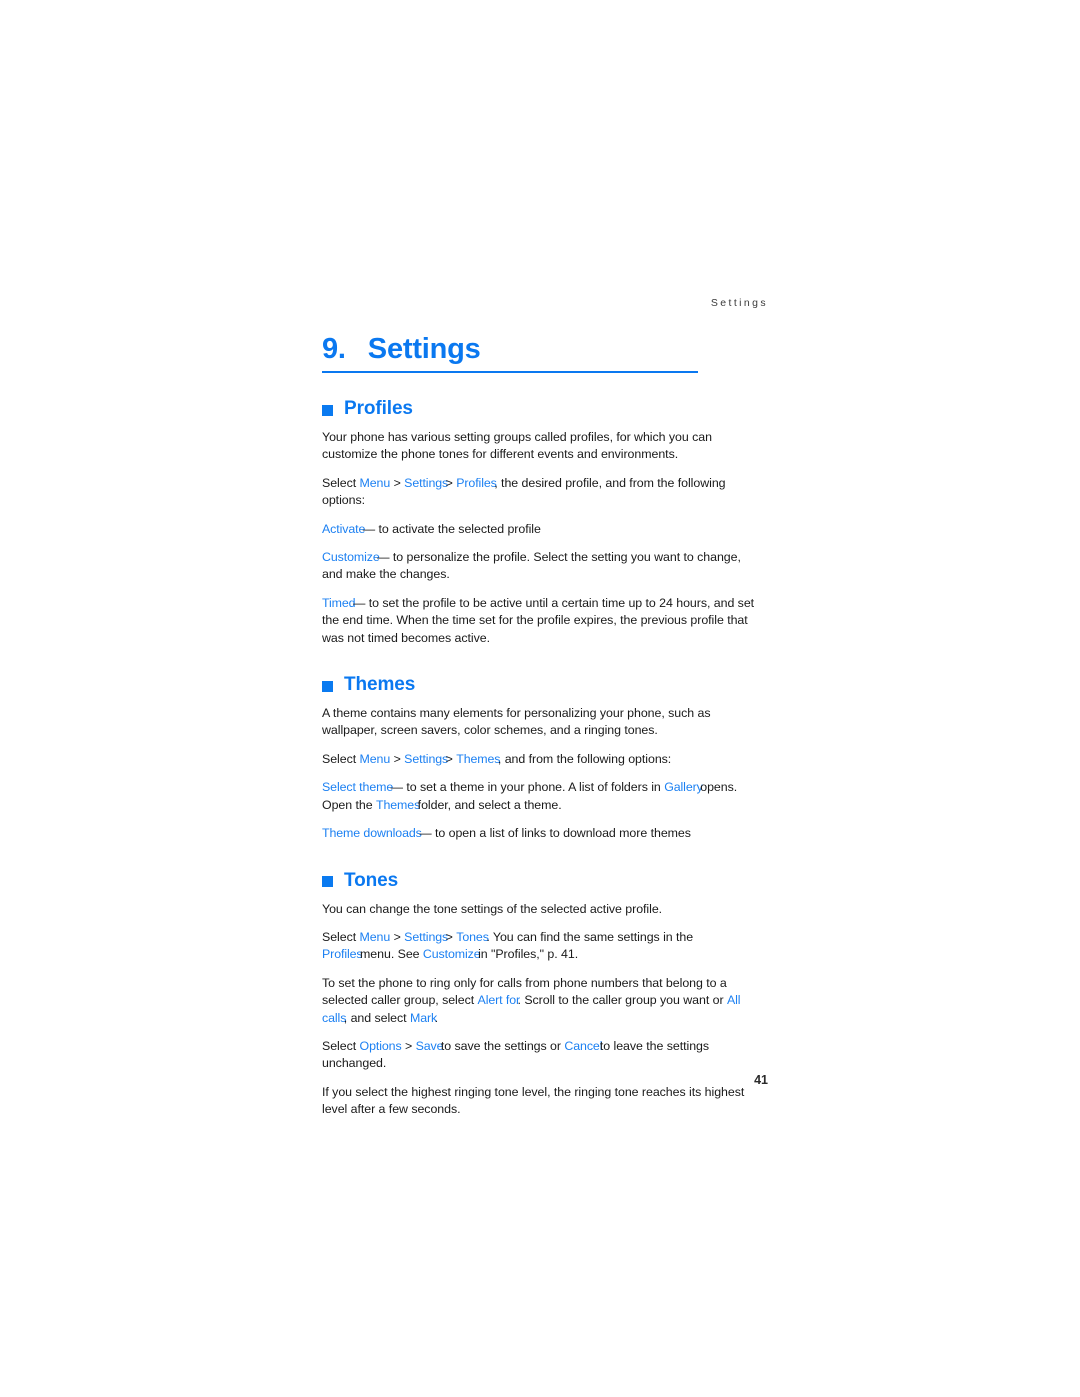 The height and width of the screenshot is (1397, 1080). I want to click on text-save-mid: to save the settings or, so click(500, 1045).